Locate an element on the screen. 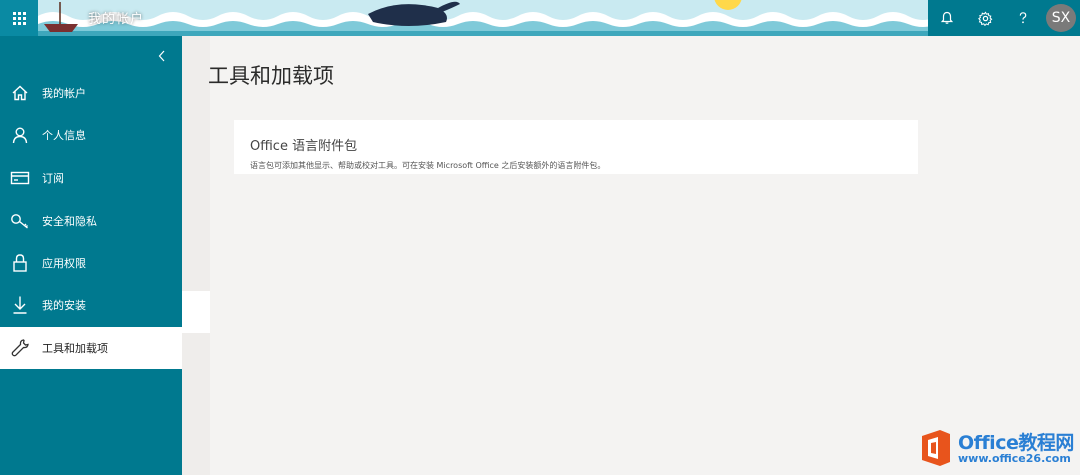 Image resolution: width=1080 pixels, height=475 pixels. sidebar-item-subscriptions: 订阅 is located at coordinates (91, 178).